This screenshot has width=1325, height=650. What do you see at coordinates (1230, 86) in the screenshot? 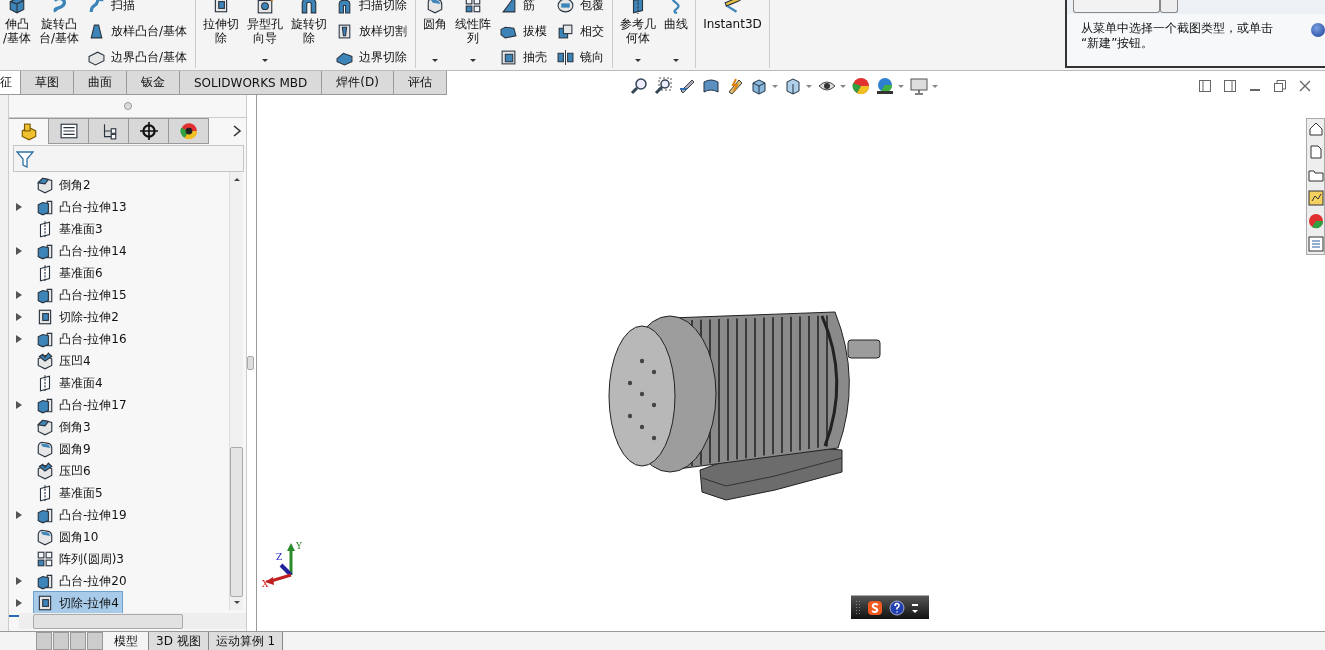
I see `tile-right-icon` at bounding box center [1230, 86].